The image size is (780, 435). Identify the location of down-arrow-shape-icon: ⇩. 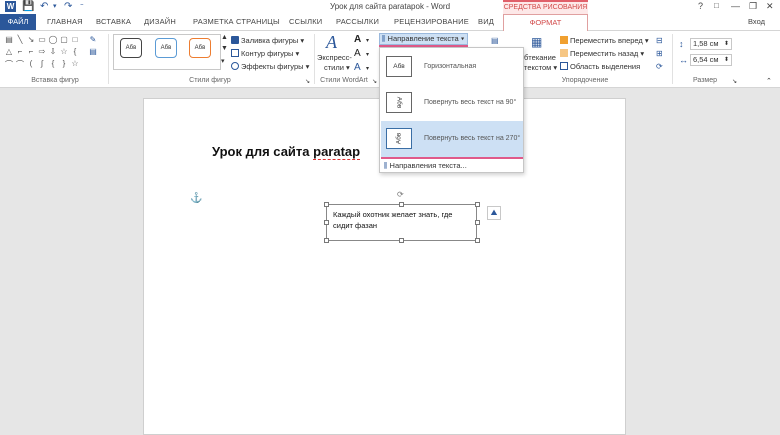
(53, 51).